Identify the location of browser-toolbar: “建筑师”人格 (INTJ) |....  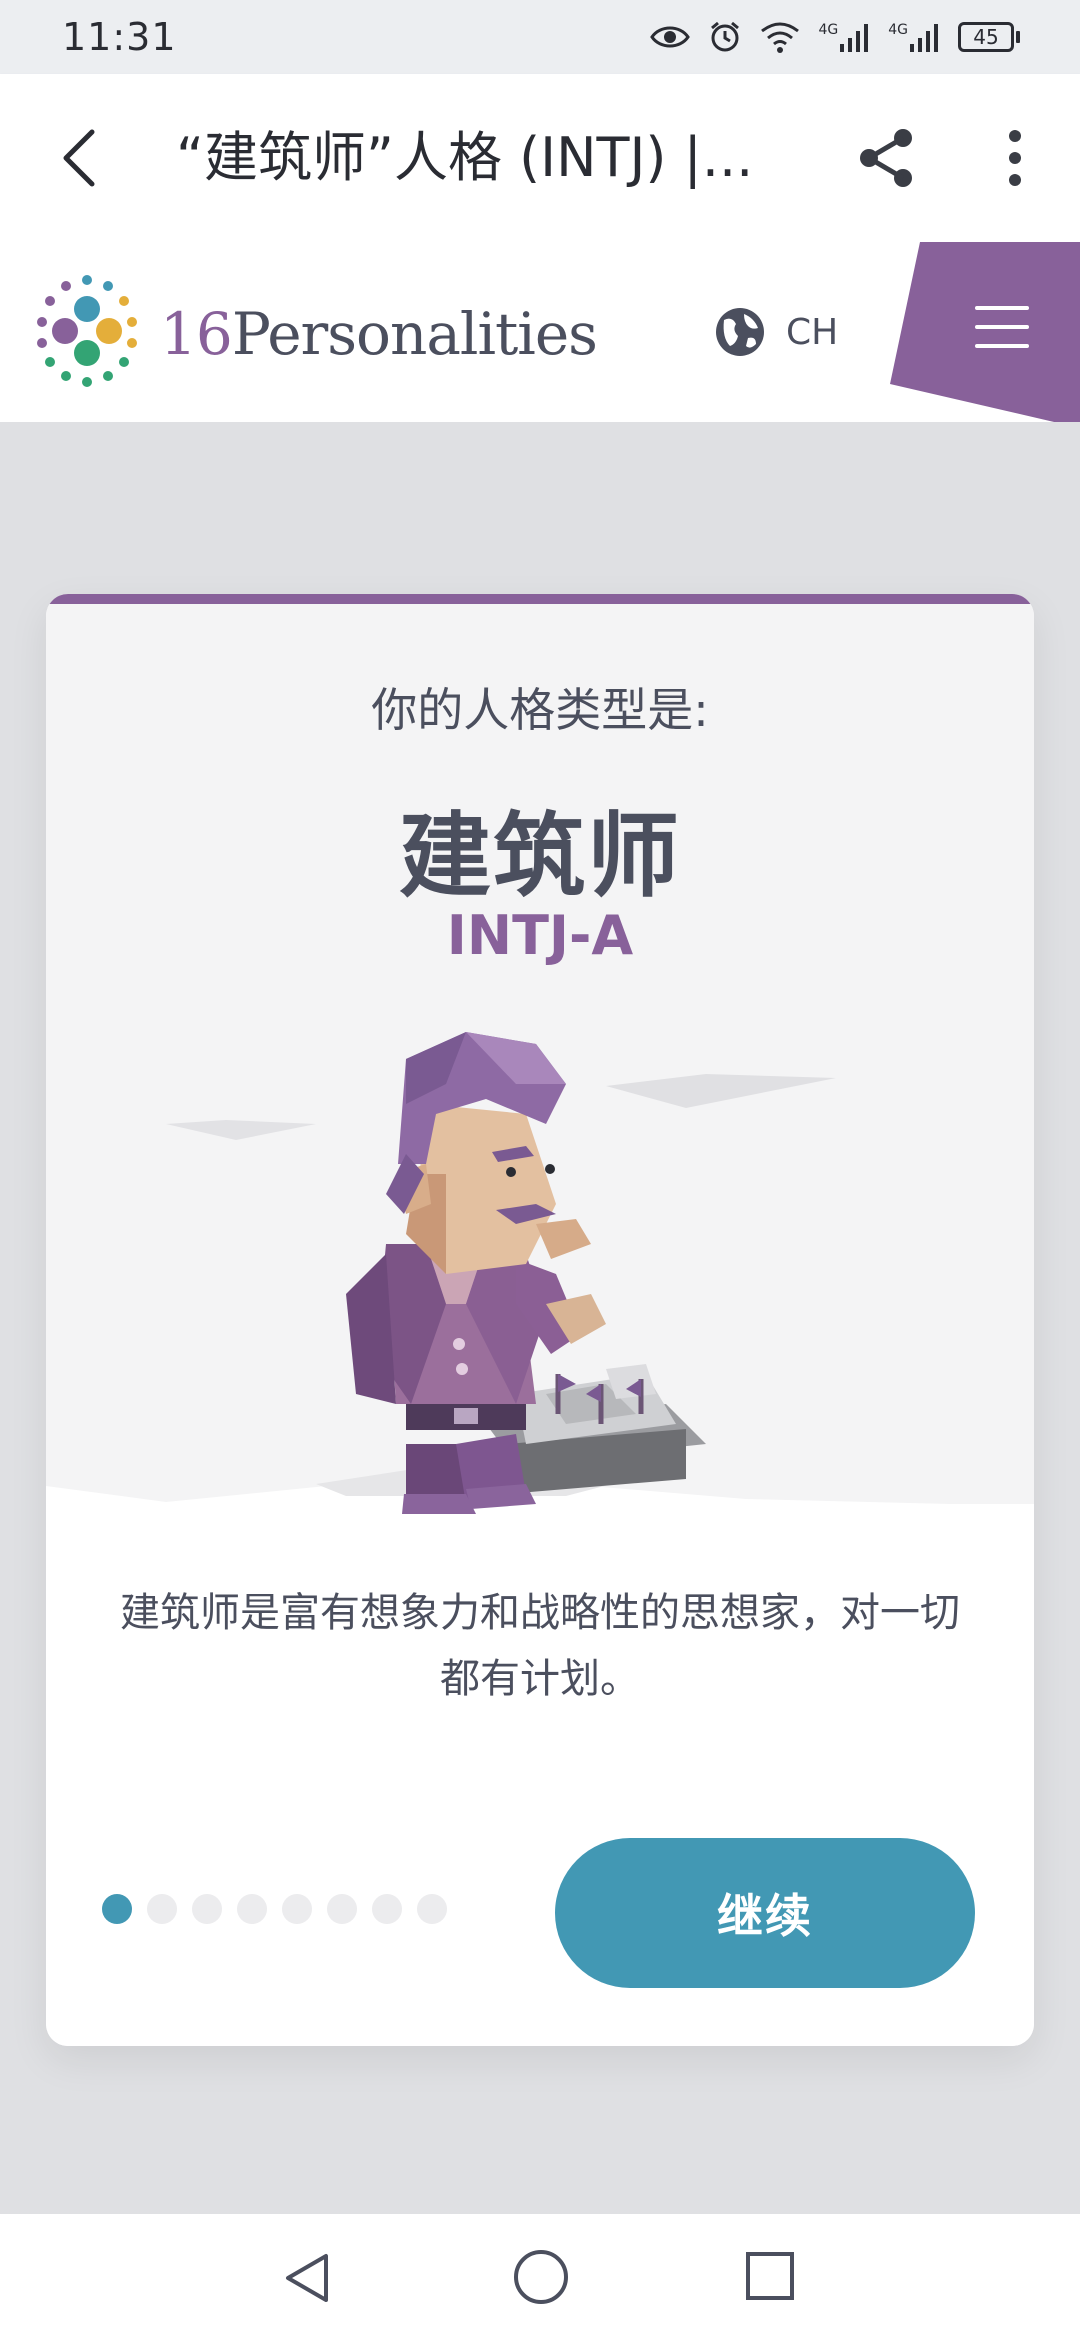
(540, 158).